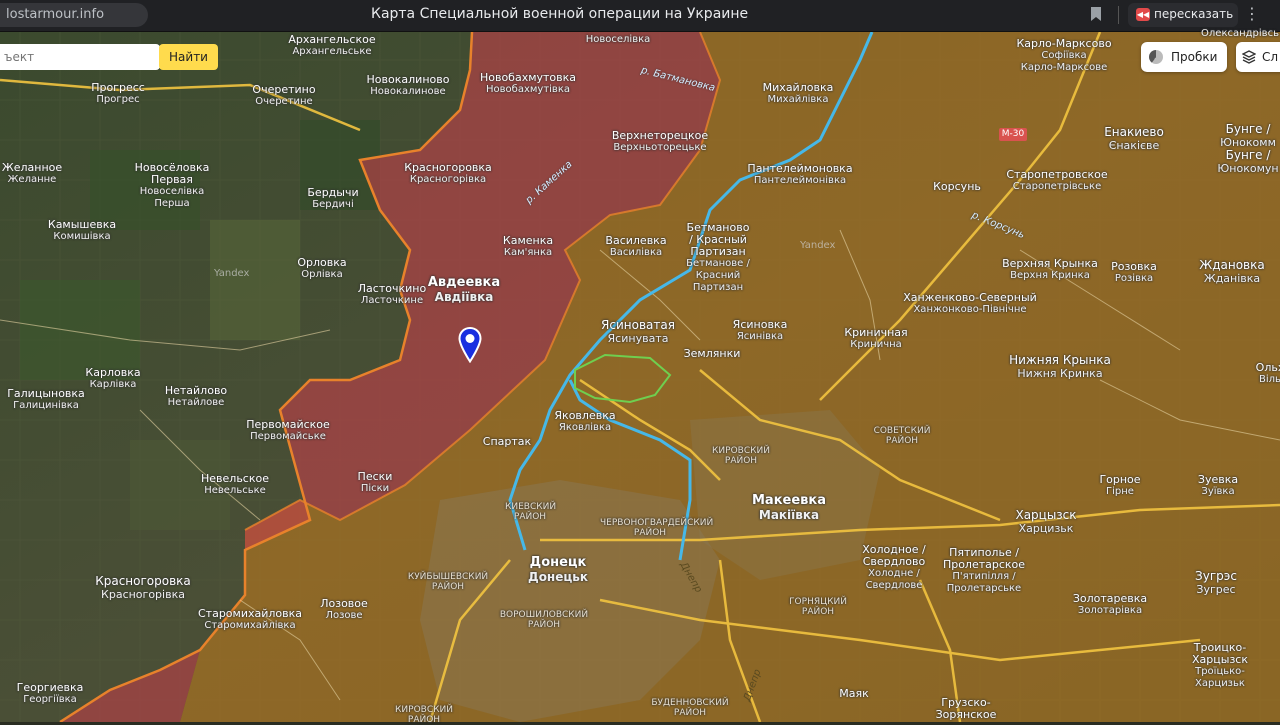  What do you see at coordinates (1194, 57) in the screenshot?
I see `traffic-label: Пробки` at bounding box center [1194, 57].